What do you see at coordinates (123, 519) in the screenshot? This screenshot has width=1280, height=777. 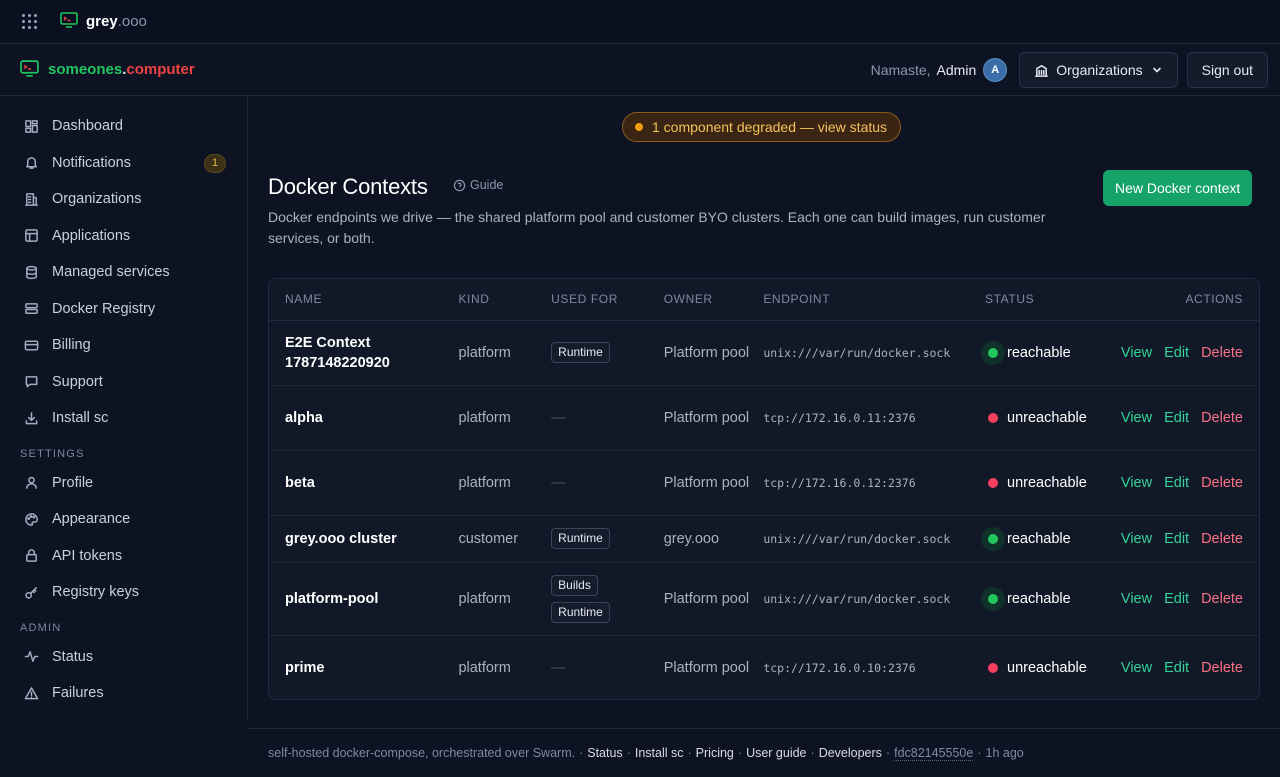 I see `sidebar-item-appearance: Appearance` at bounding box center [123, 519].